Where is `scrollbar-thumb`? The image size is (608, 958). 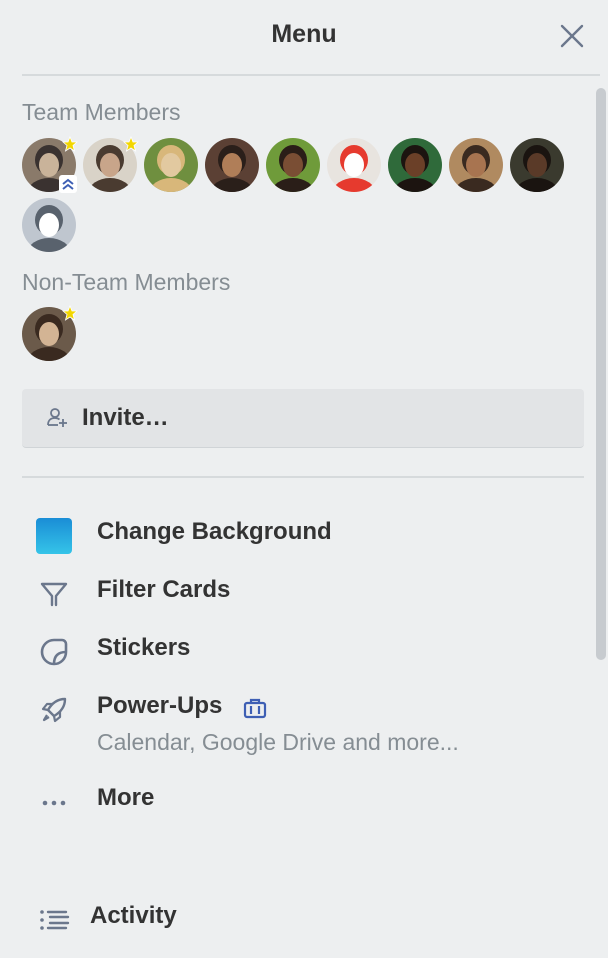
scrollbar-thumb is located at coordinates (601, 374).